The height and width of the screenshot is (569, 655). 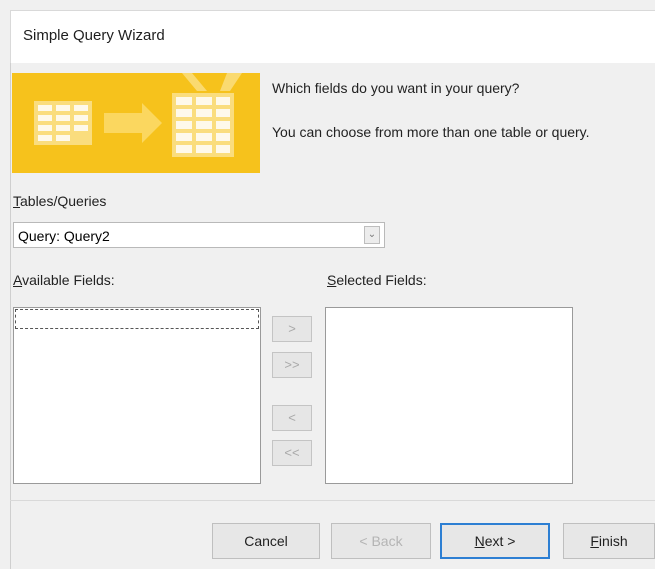 I want to click on available-fields-label: Available Fields:, so click(x=64, y=280).